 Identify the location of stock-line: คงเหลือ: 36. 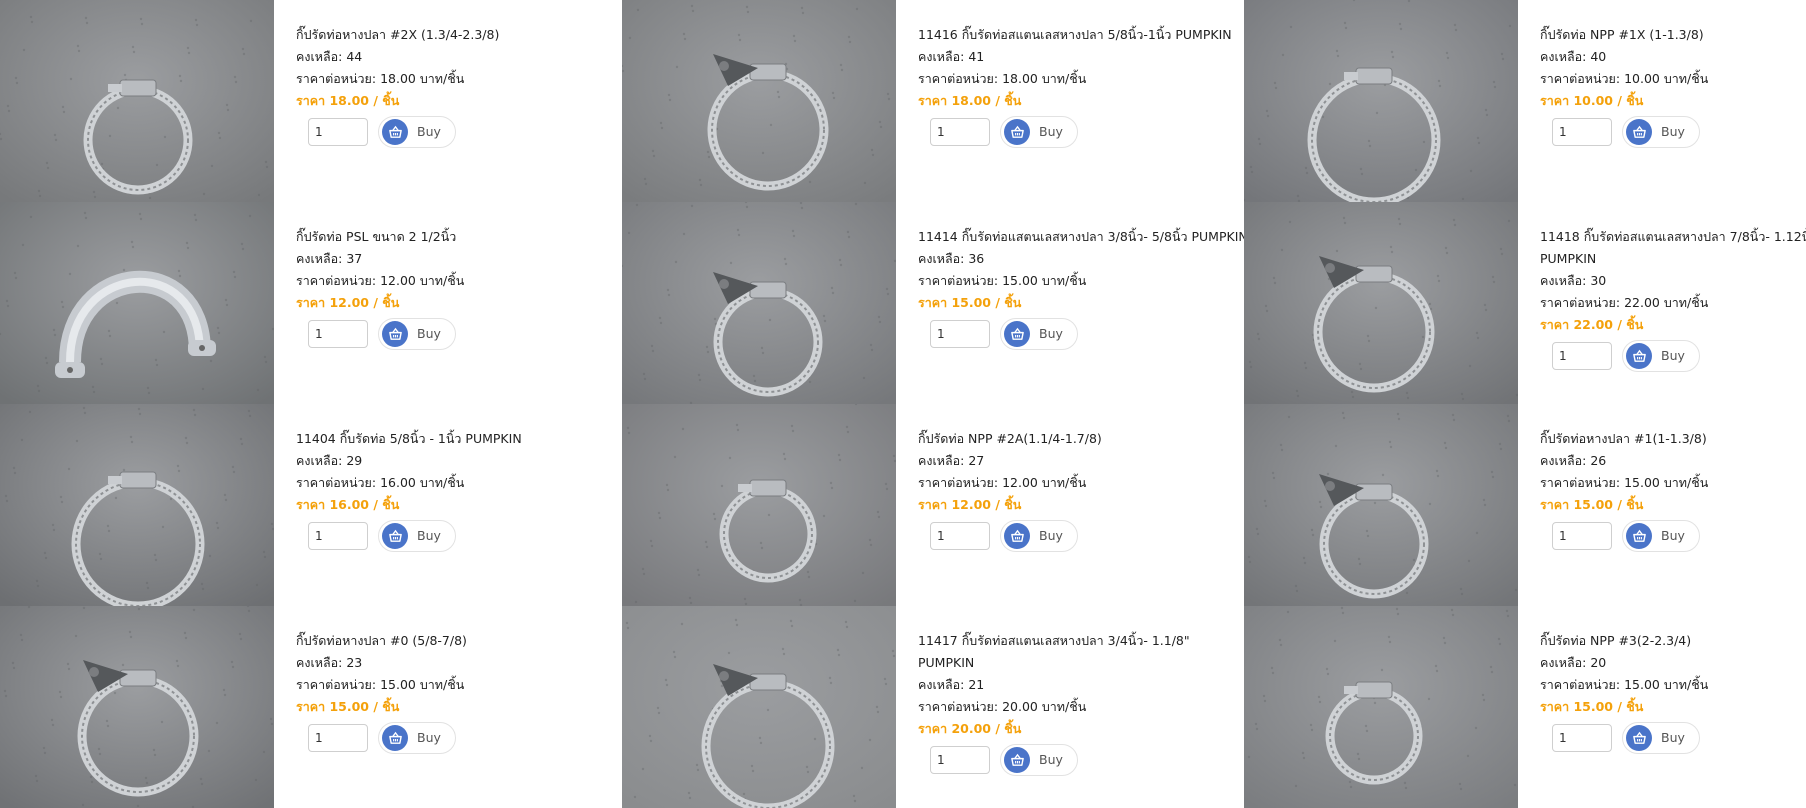
(1083, 259).